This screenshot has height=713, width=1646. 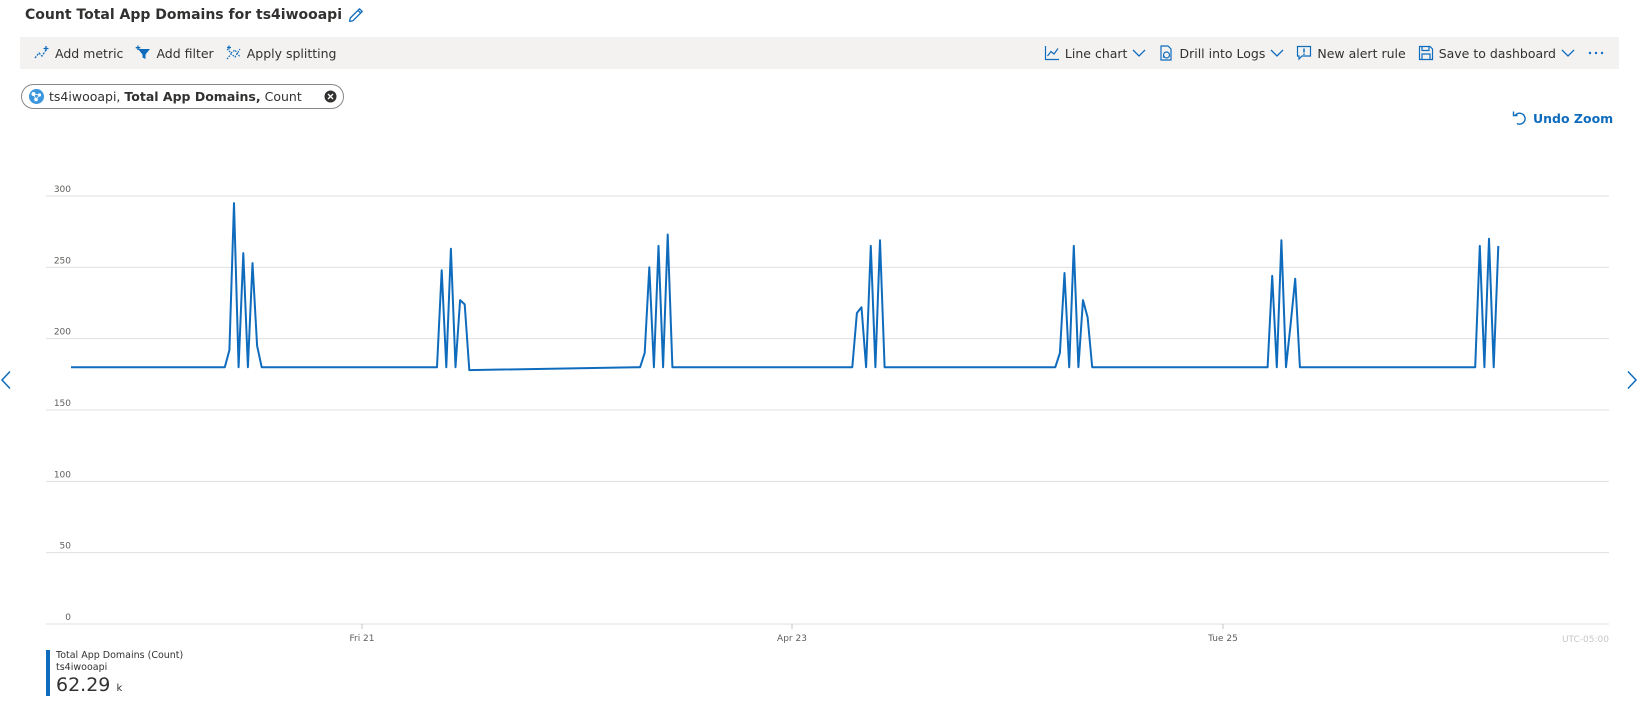 I want to click on legend-value: 62.29, so click(x=83, y=685).